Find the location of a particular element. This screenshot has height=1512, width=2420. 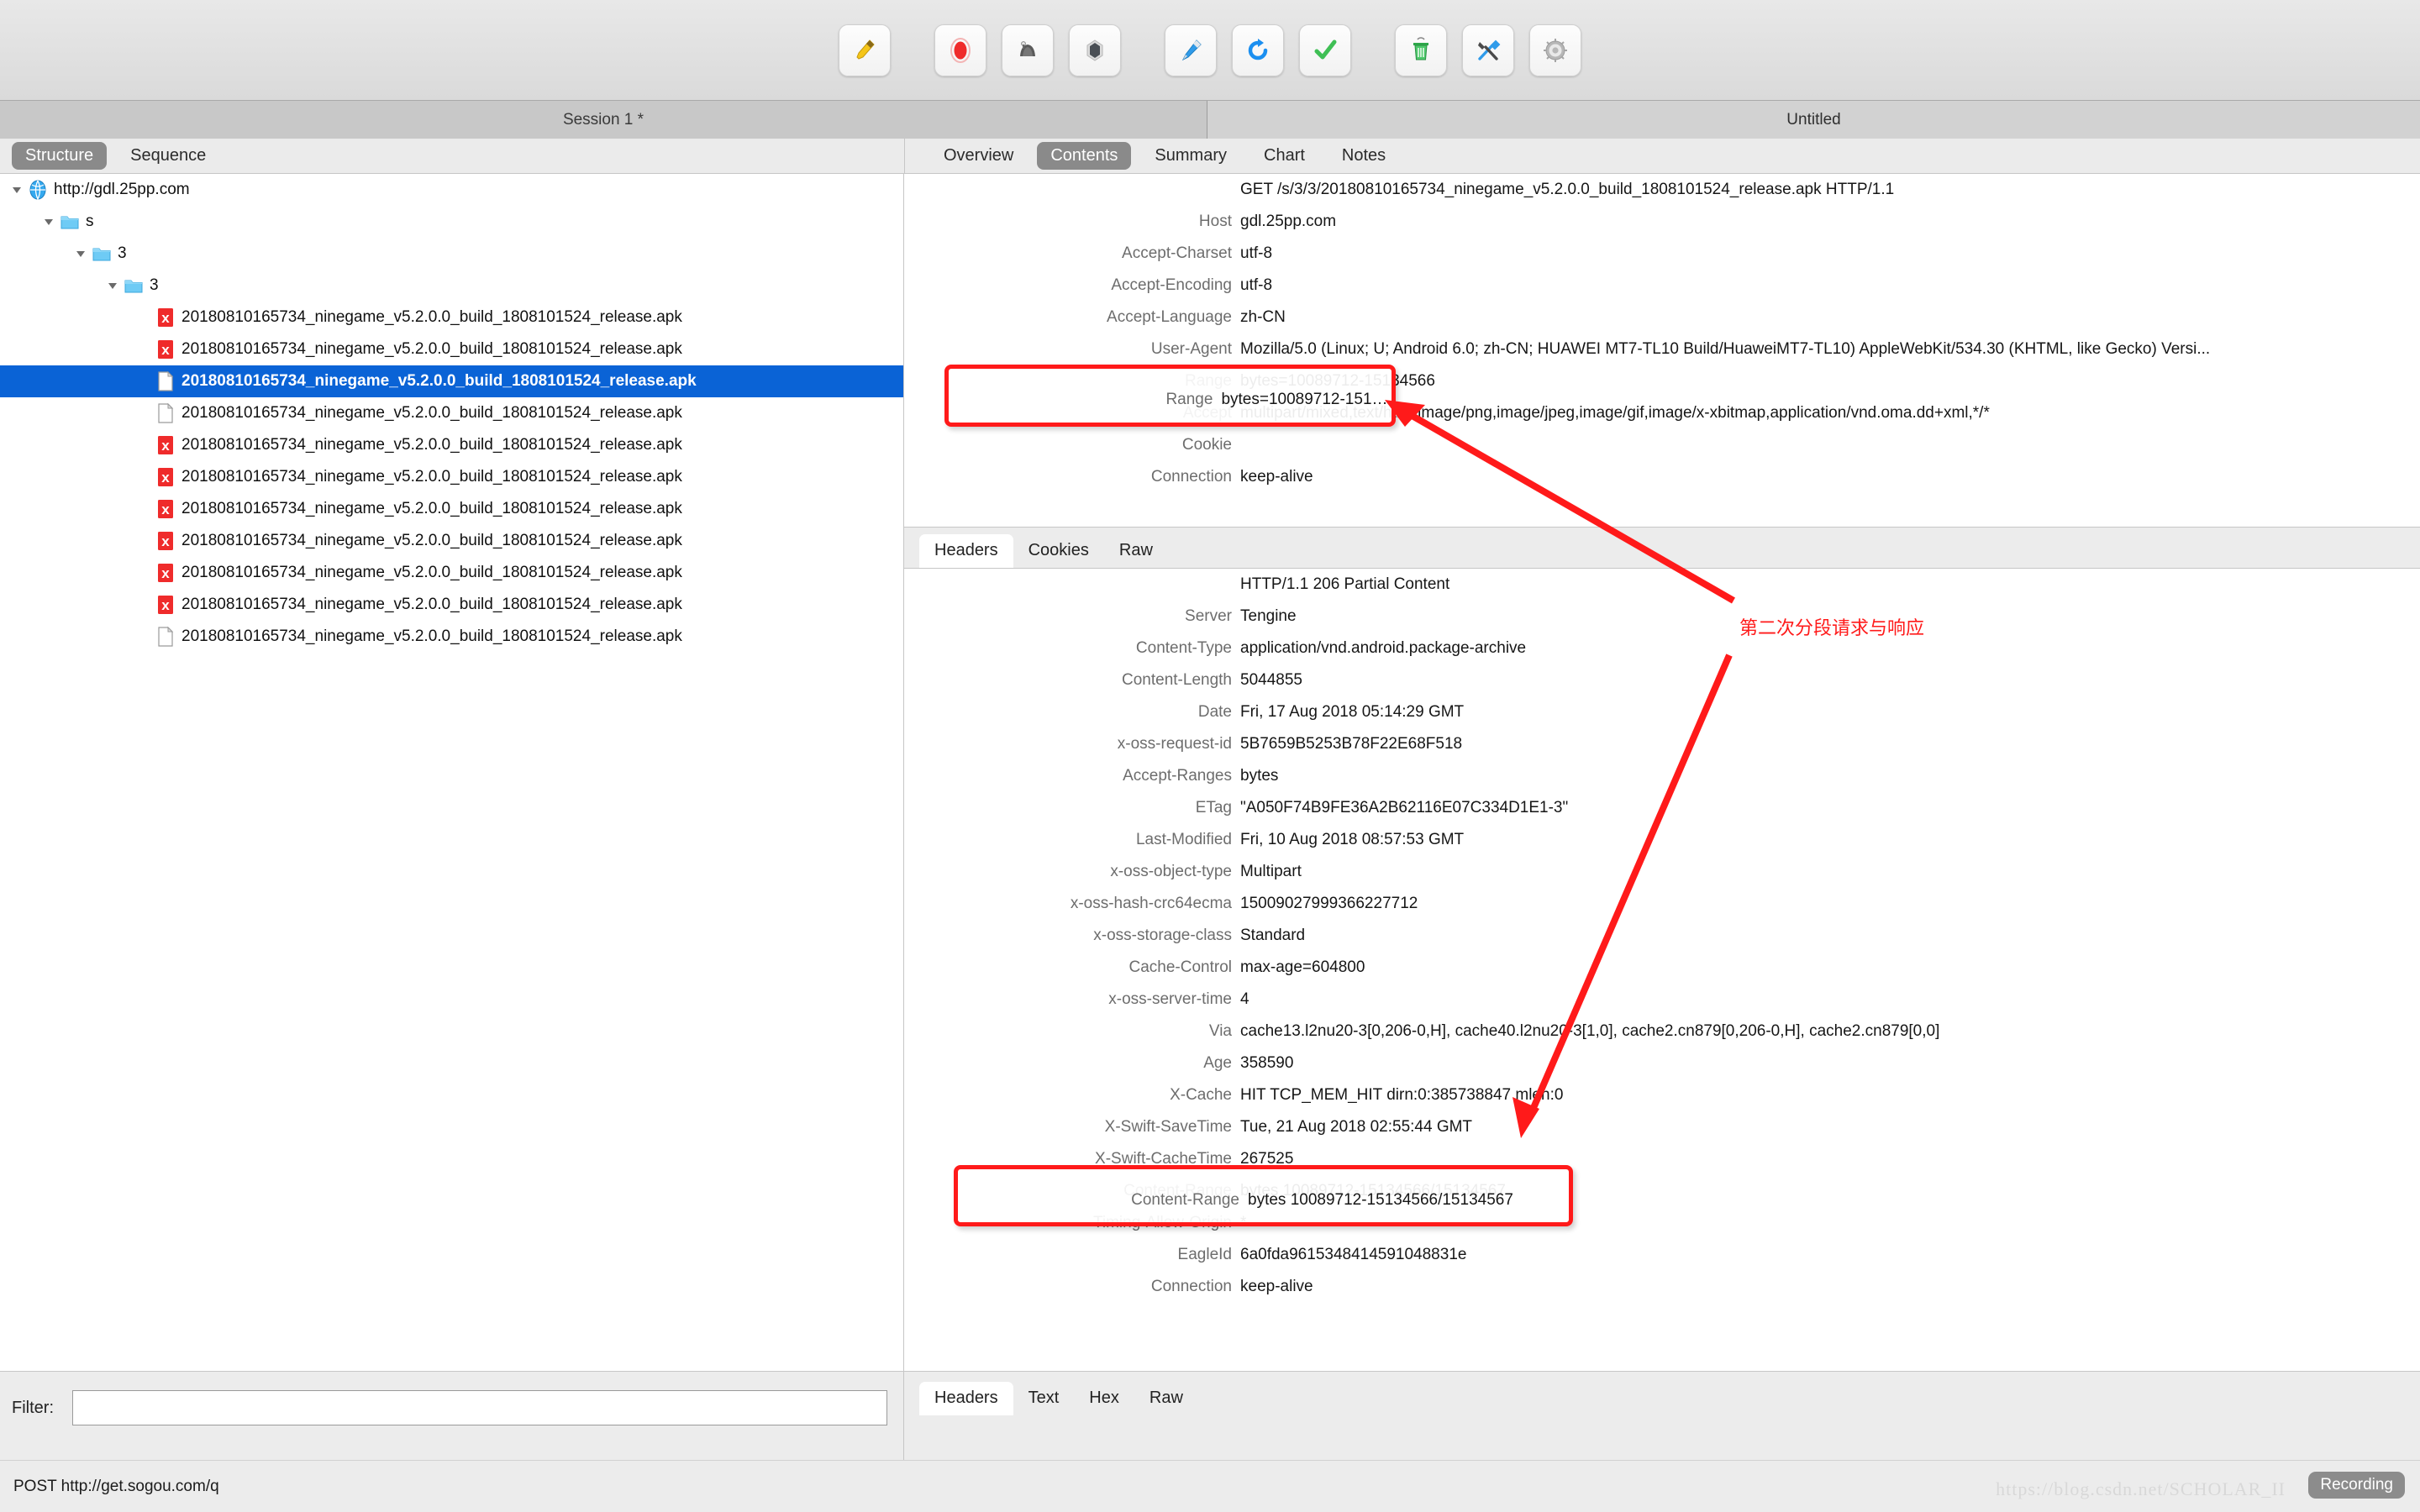

body-tab-headers: Headers is located at coordinates (966, 1398).